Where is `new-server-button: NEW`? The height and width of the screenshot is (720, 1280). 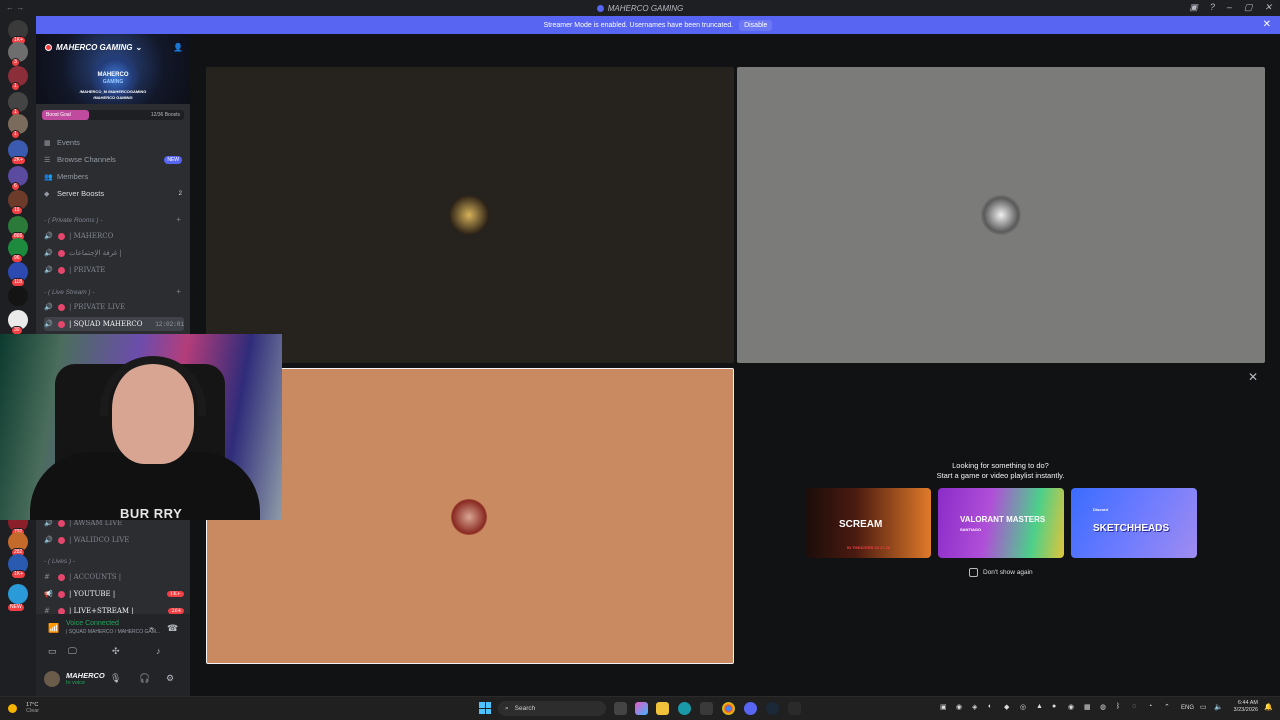 new-server-button: NEW is located at coordinates (18, 597).